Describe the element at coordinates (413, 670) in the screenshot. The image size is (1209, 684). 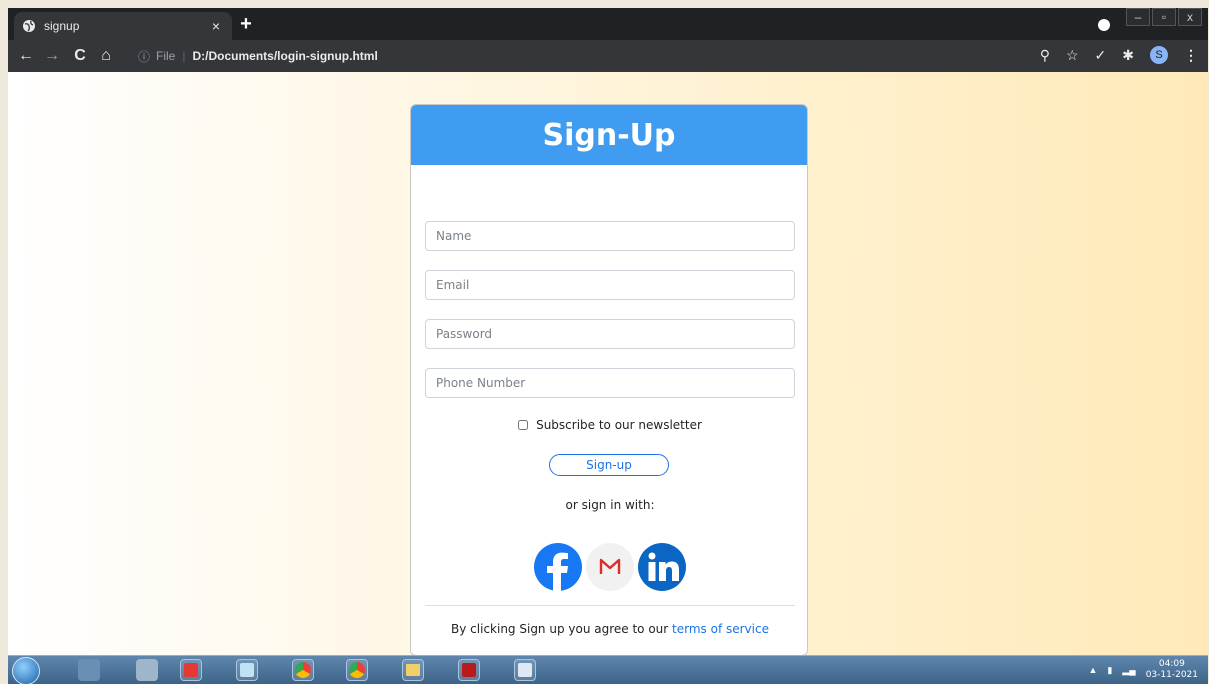
I see `file-explorer-icon` at that location.